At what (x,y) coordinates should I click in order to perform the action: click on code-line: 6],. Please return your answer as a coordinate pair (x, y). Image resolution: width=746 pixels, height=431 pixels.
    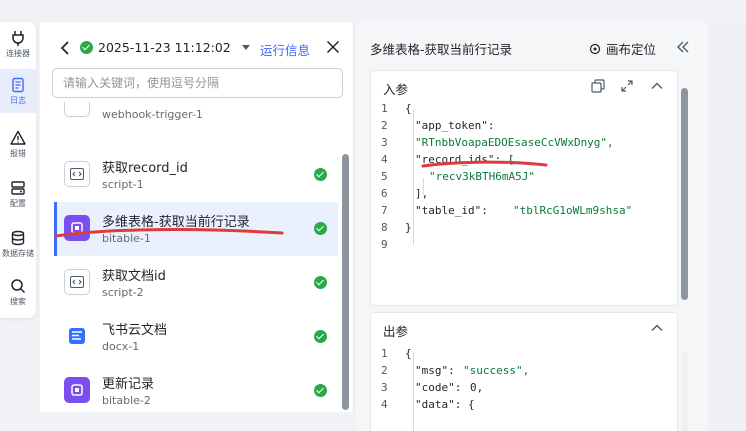
    Looking at the image, I should click on (405, 193).